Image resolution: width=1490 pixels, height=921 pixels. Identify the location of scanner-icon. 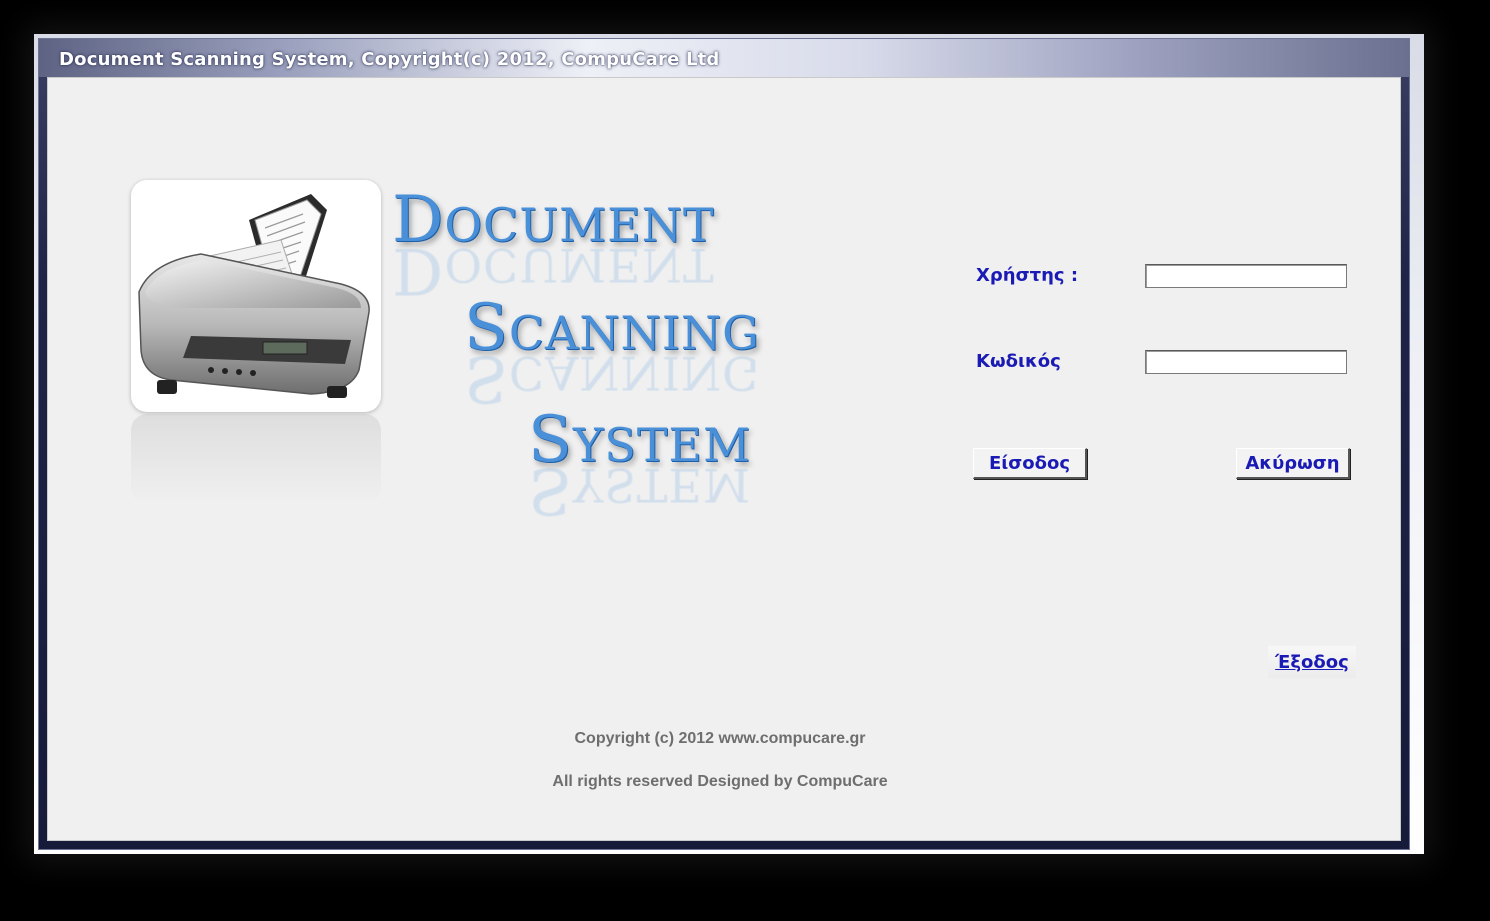
(254, 296).